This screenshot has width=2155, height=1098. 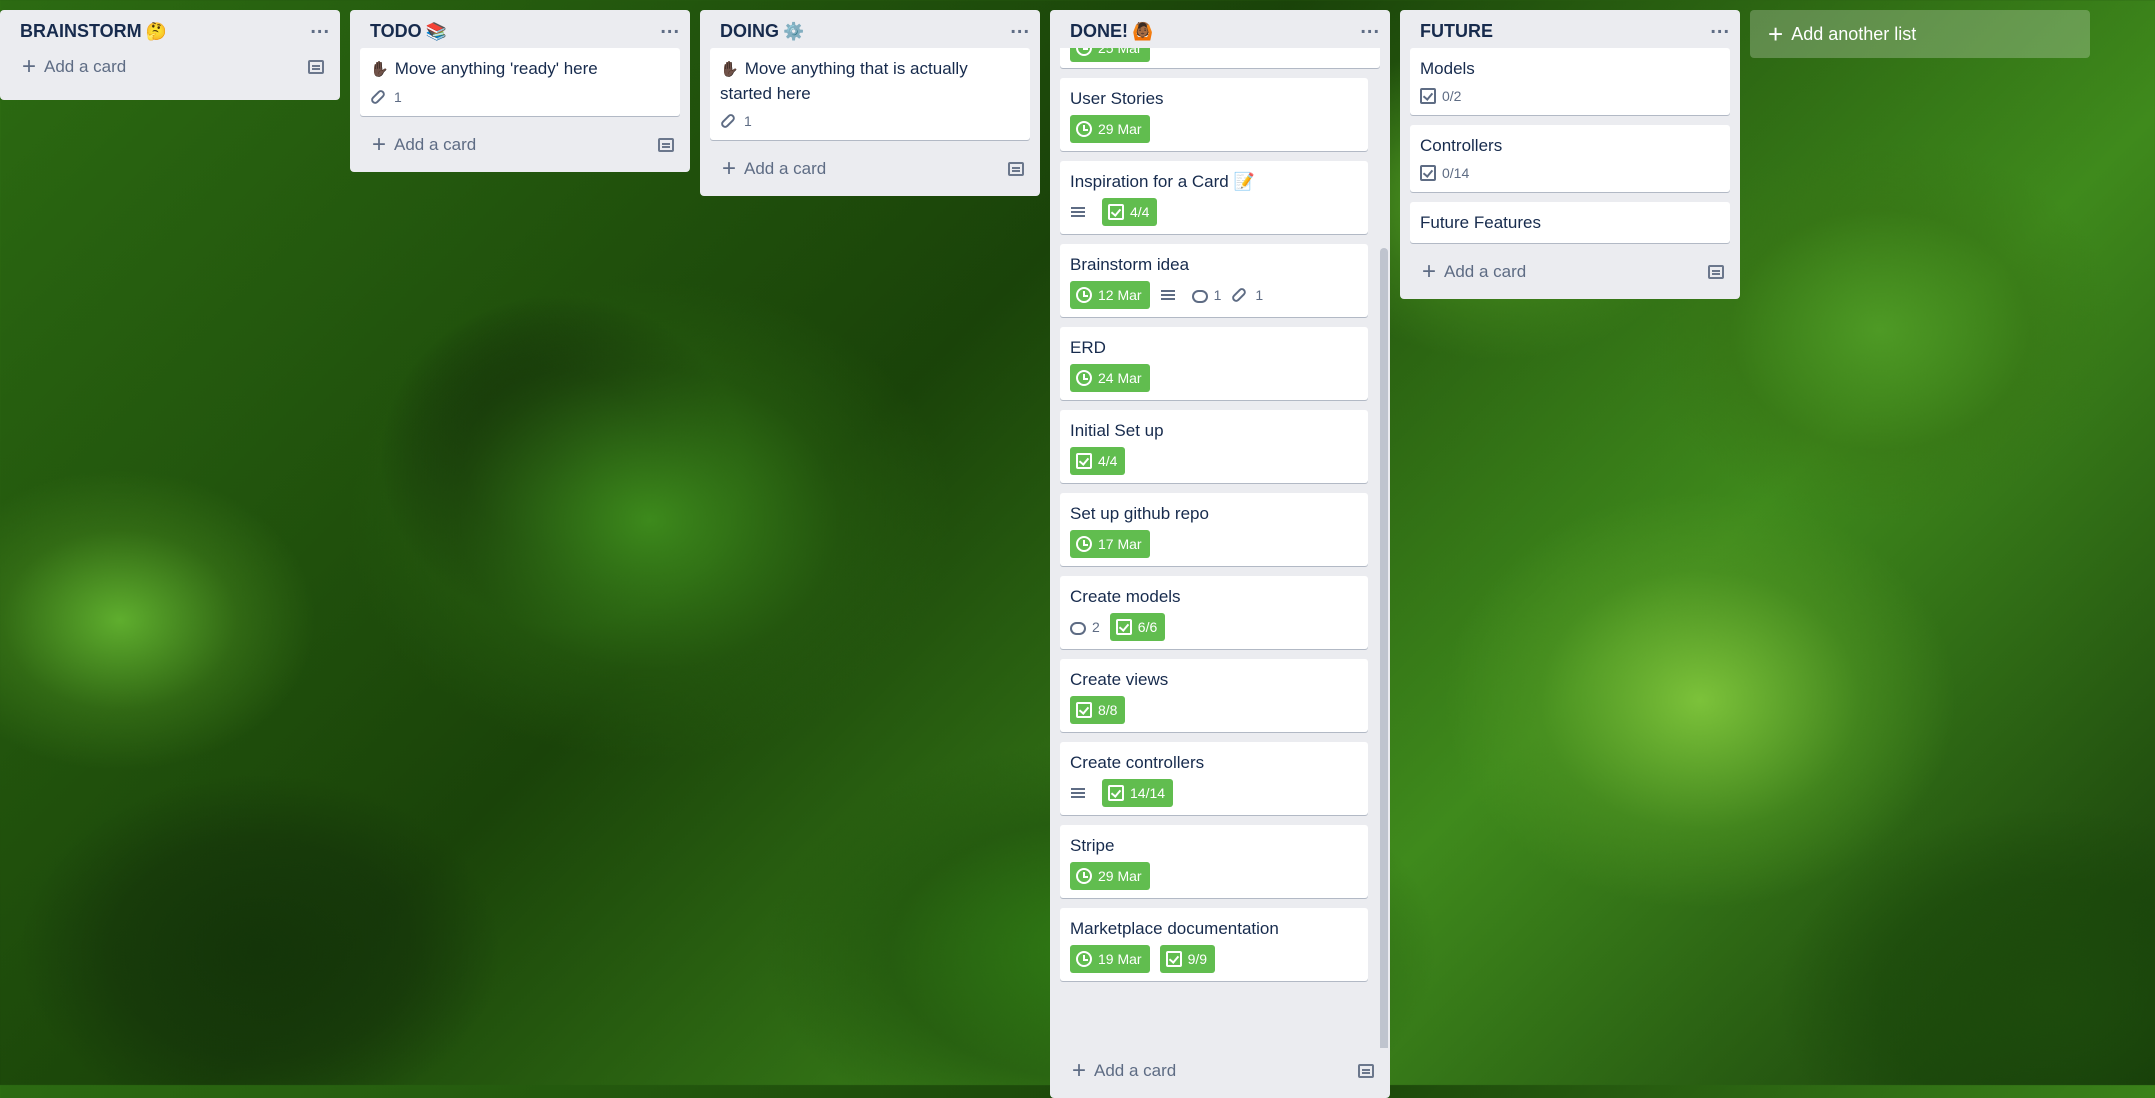 I want to click on card-title: Create models, so click(x=1125, y=596).